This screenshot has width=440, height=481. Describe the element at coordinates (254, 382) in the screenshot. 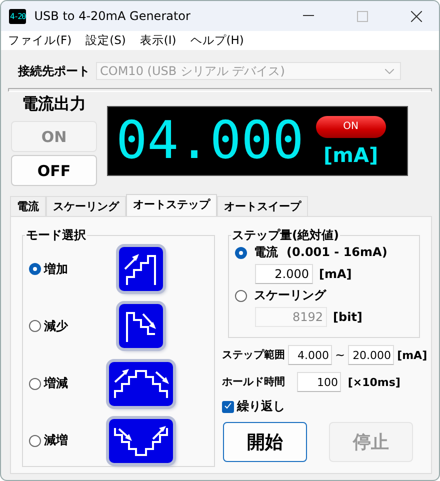

I see `field-label: ホールド時間` at that location.